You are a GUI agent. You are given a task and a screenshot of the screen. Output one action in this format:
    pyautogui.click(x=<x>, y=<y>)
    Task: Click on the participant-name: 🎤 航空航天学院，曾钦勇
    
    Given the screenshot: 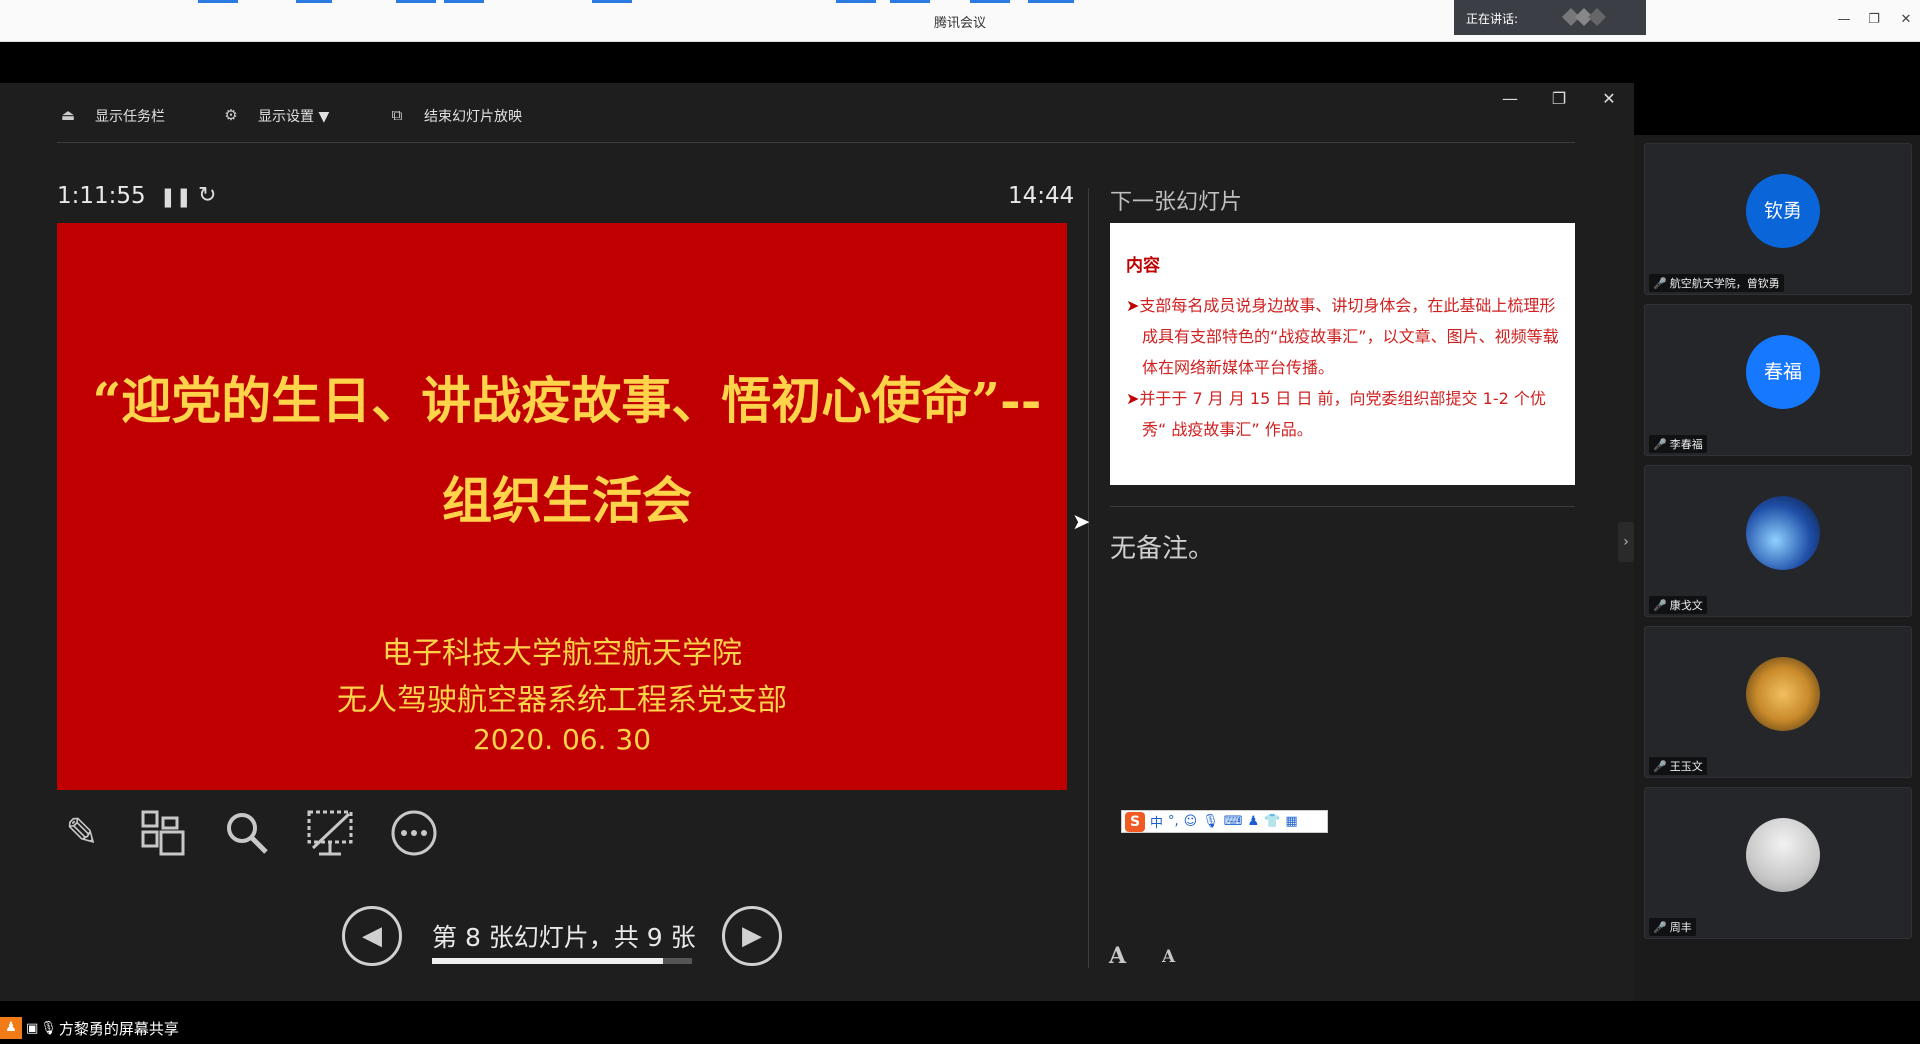 What is the action you would take?
    pyautogui.click(x=1716, y=283)
    